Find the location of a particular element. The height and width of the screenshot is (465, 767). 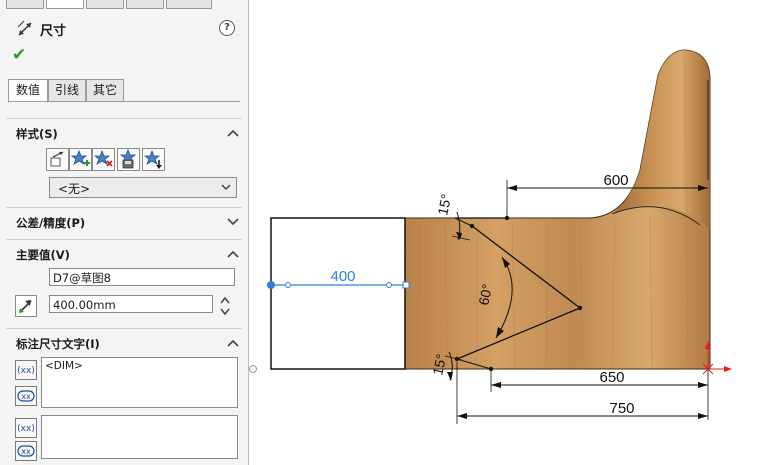

tab-divider is located at coordinates (124, 101).